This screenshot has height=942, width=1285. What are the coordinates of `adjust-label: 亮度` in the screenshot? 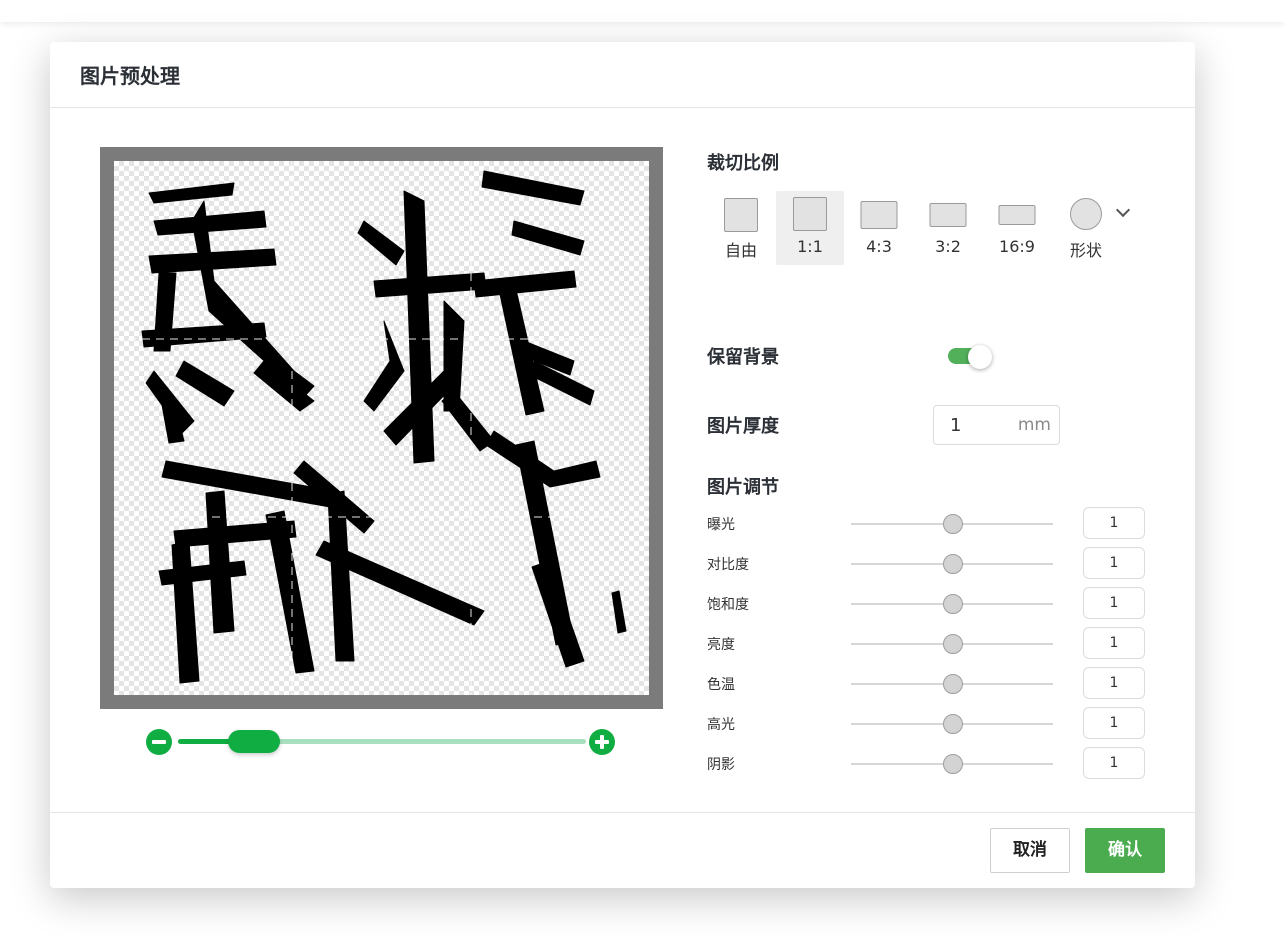 It's located at (721, 645).